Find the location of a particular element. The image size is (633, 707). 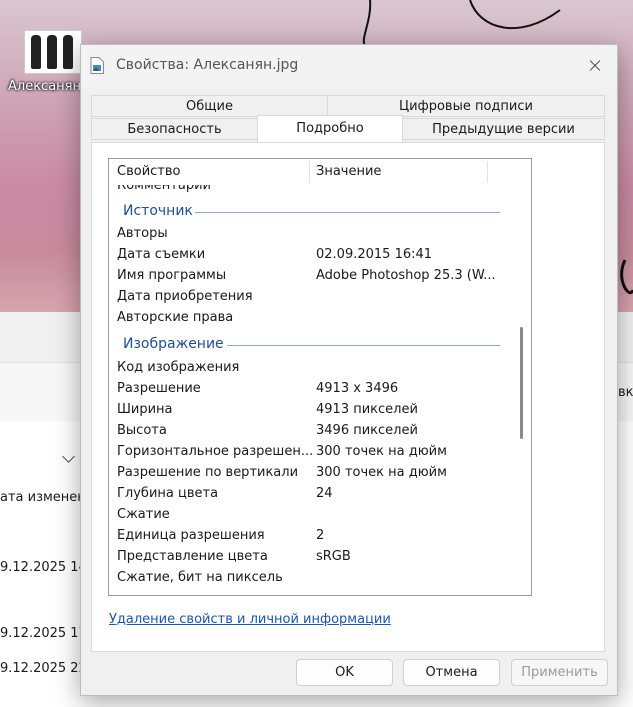

explorer-row-date: 9.12.2025 22: is located at coordinates (45, 668).